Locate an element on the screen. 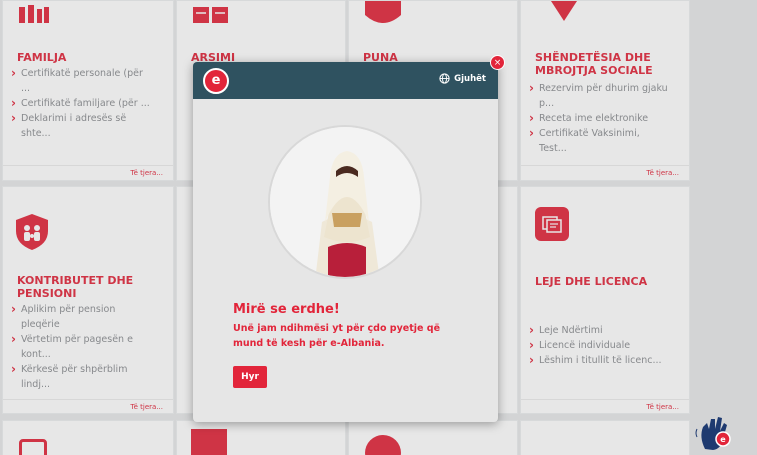 The width and height of the screenshot is (757, 455). e-albania-logo: e is located at coordinates (216, 81).